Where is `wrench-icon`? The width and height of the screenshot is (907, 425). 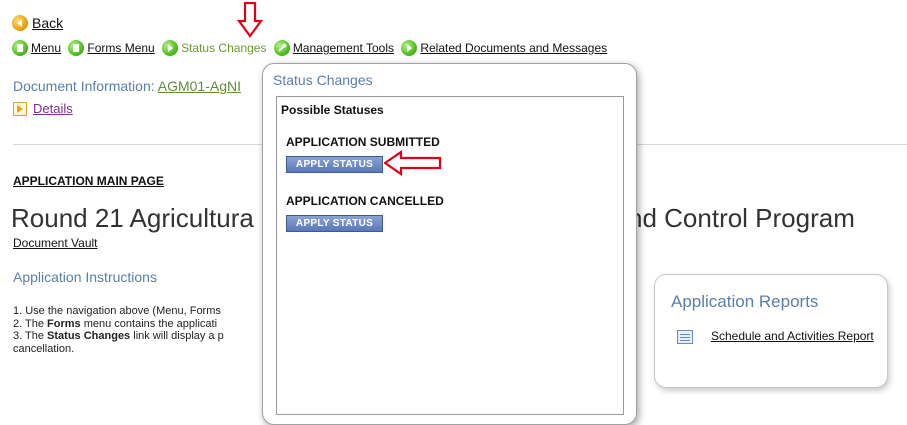
wrench-icon is located at coordinates (281, 48).